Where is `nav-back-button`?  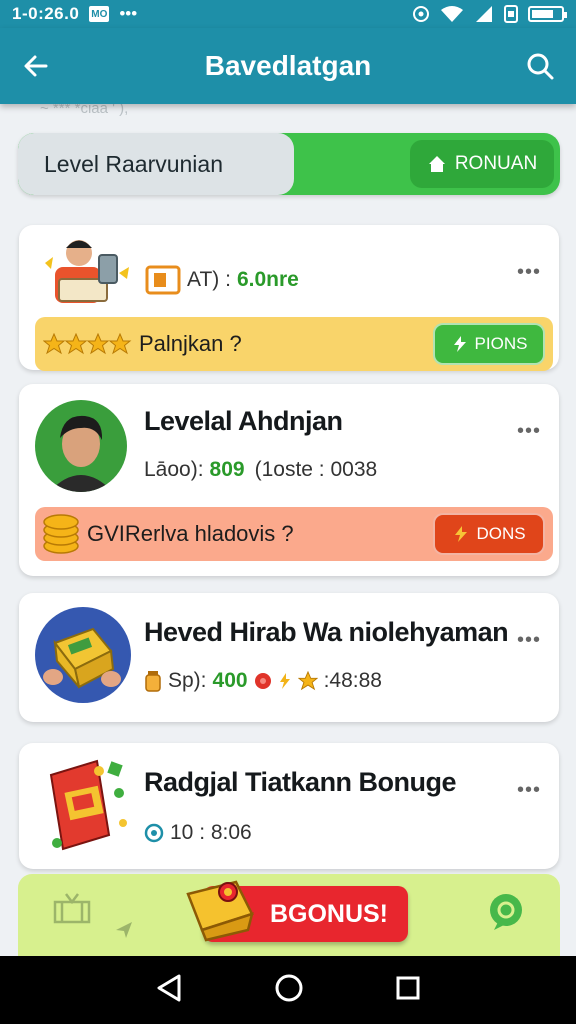
nav-back-button is located at coordinates (169, 990).